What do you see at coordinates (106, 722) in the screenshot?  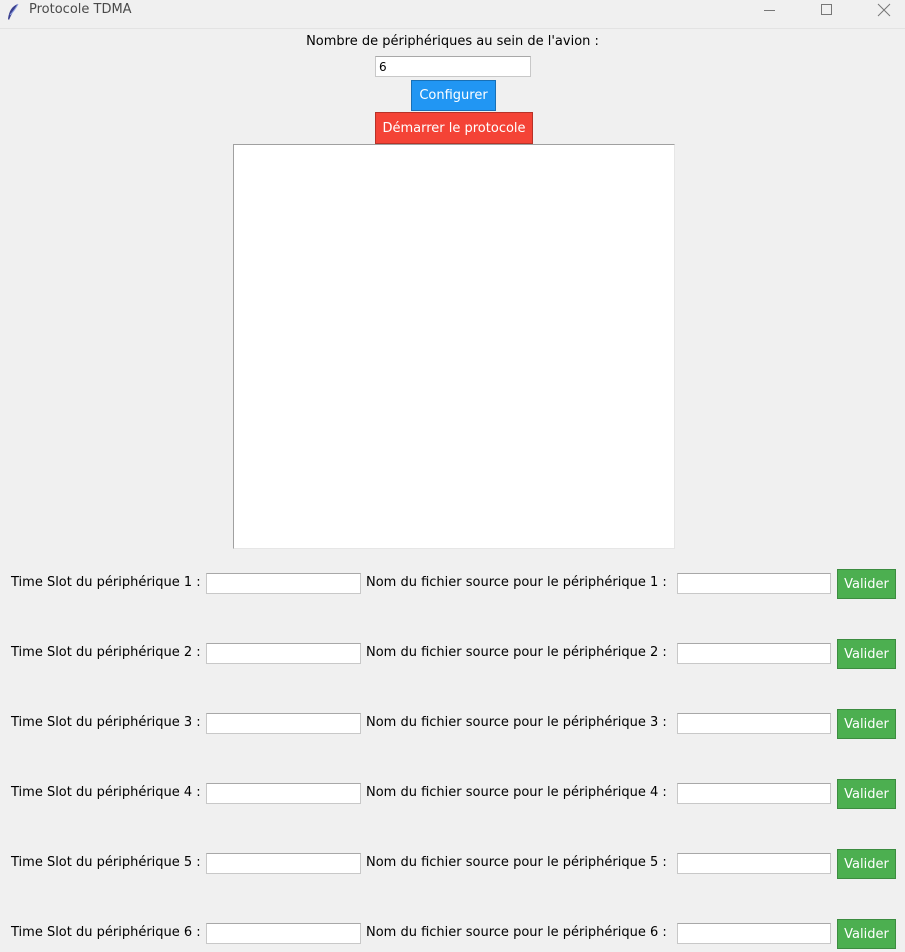 I see `timeslot-label: Time Slot du périphérique 3 :` at bounding box center [106, 722].